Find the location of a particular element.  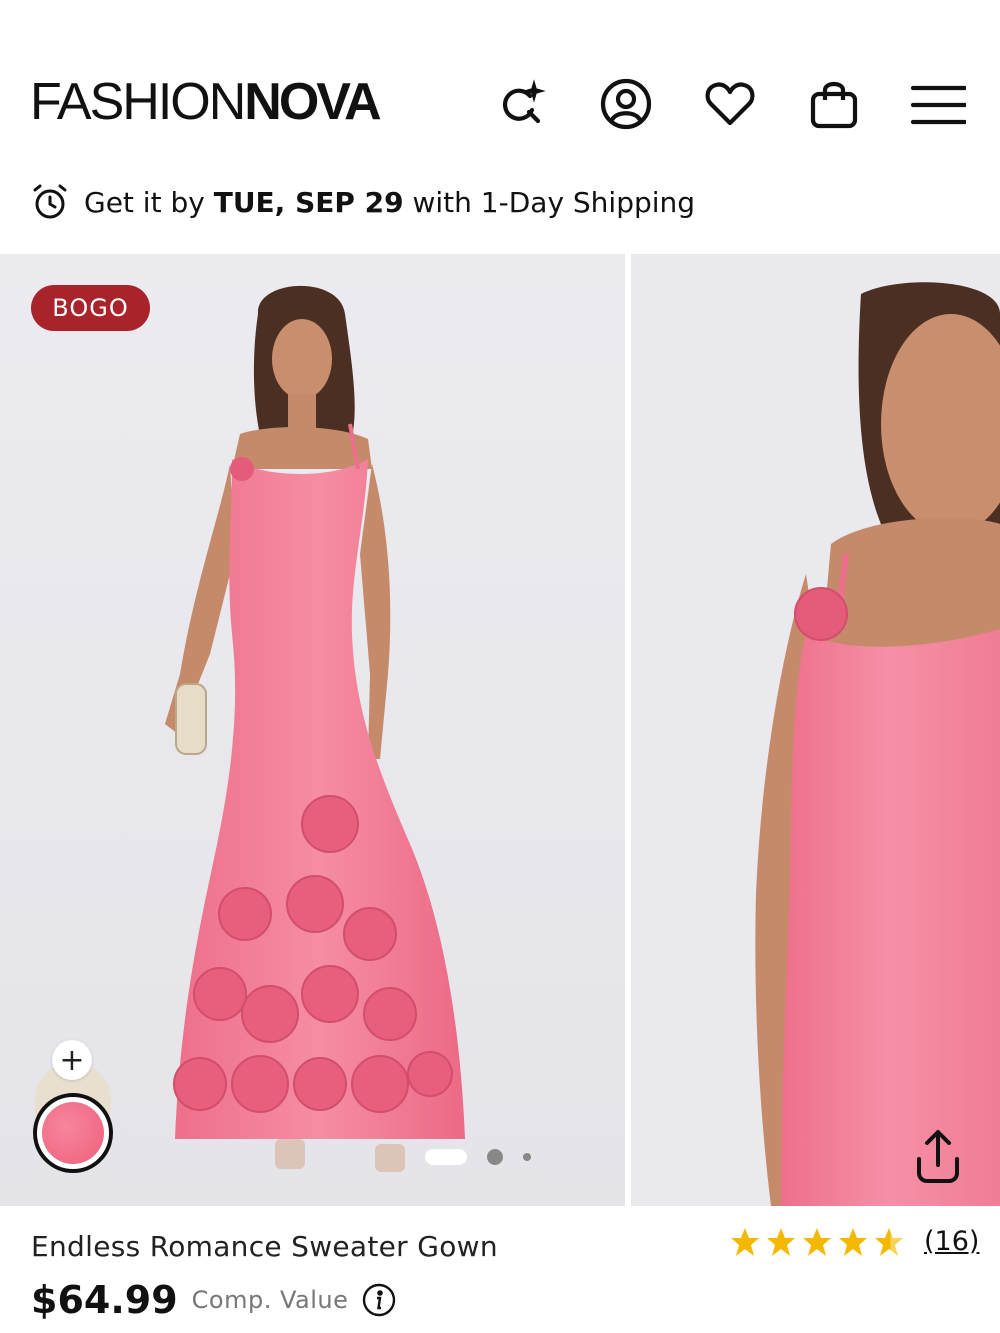

carousel-dot-small is located at coordinates (527, 1157).